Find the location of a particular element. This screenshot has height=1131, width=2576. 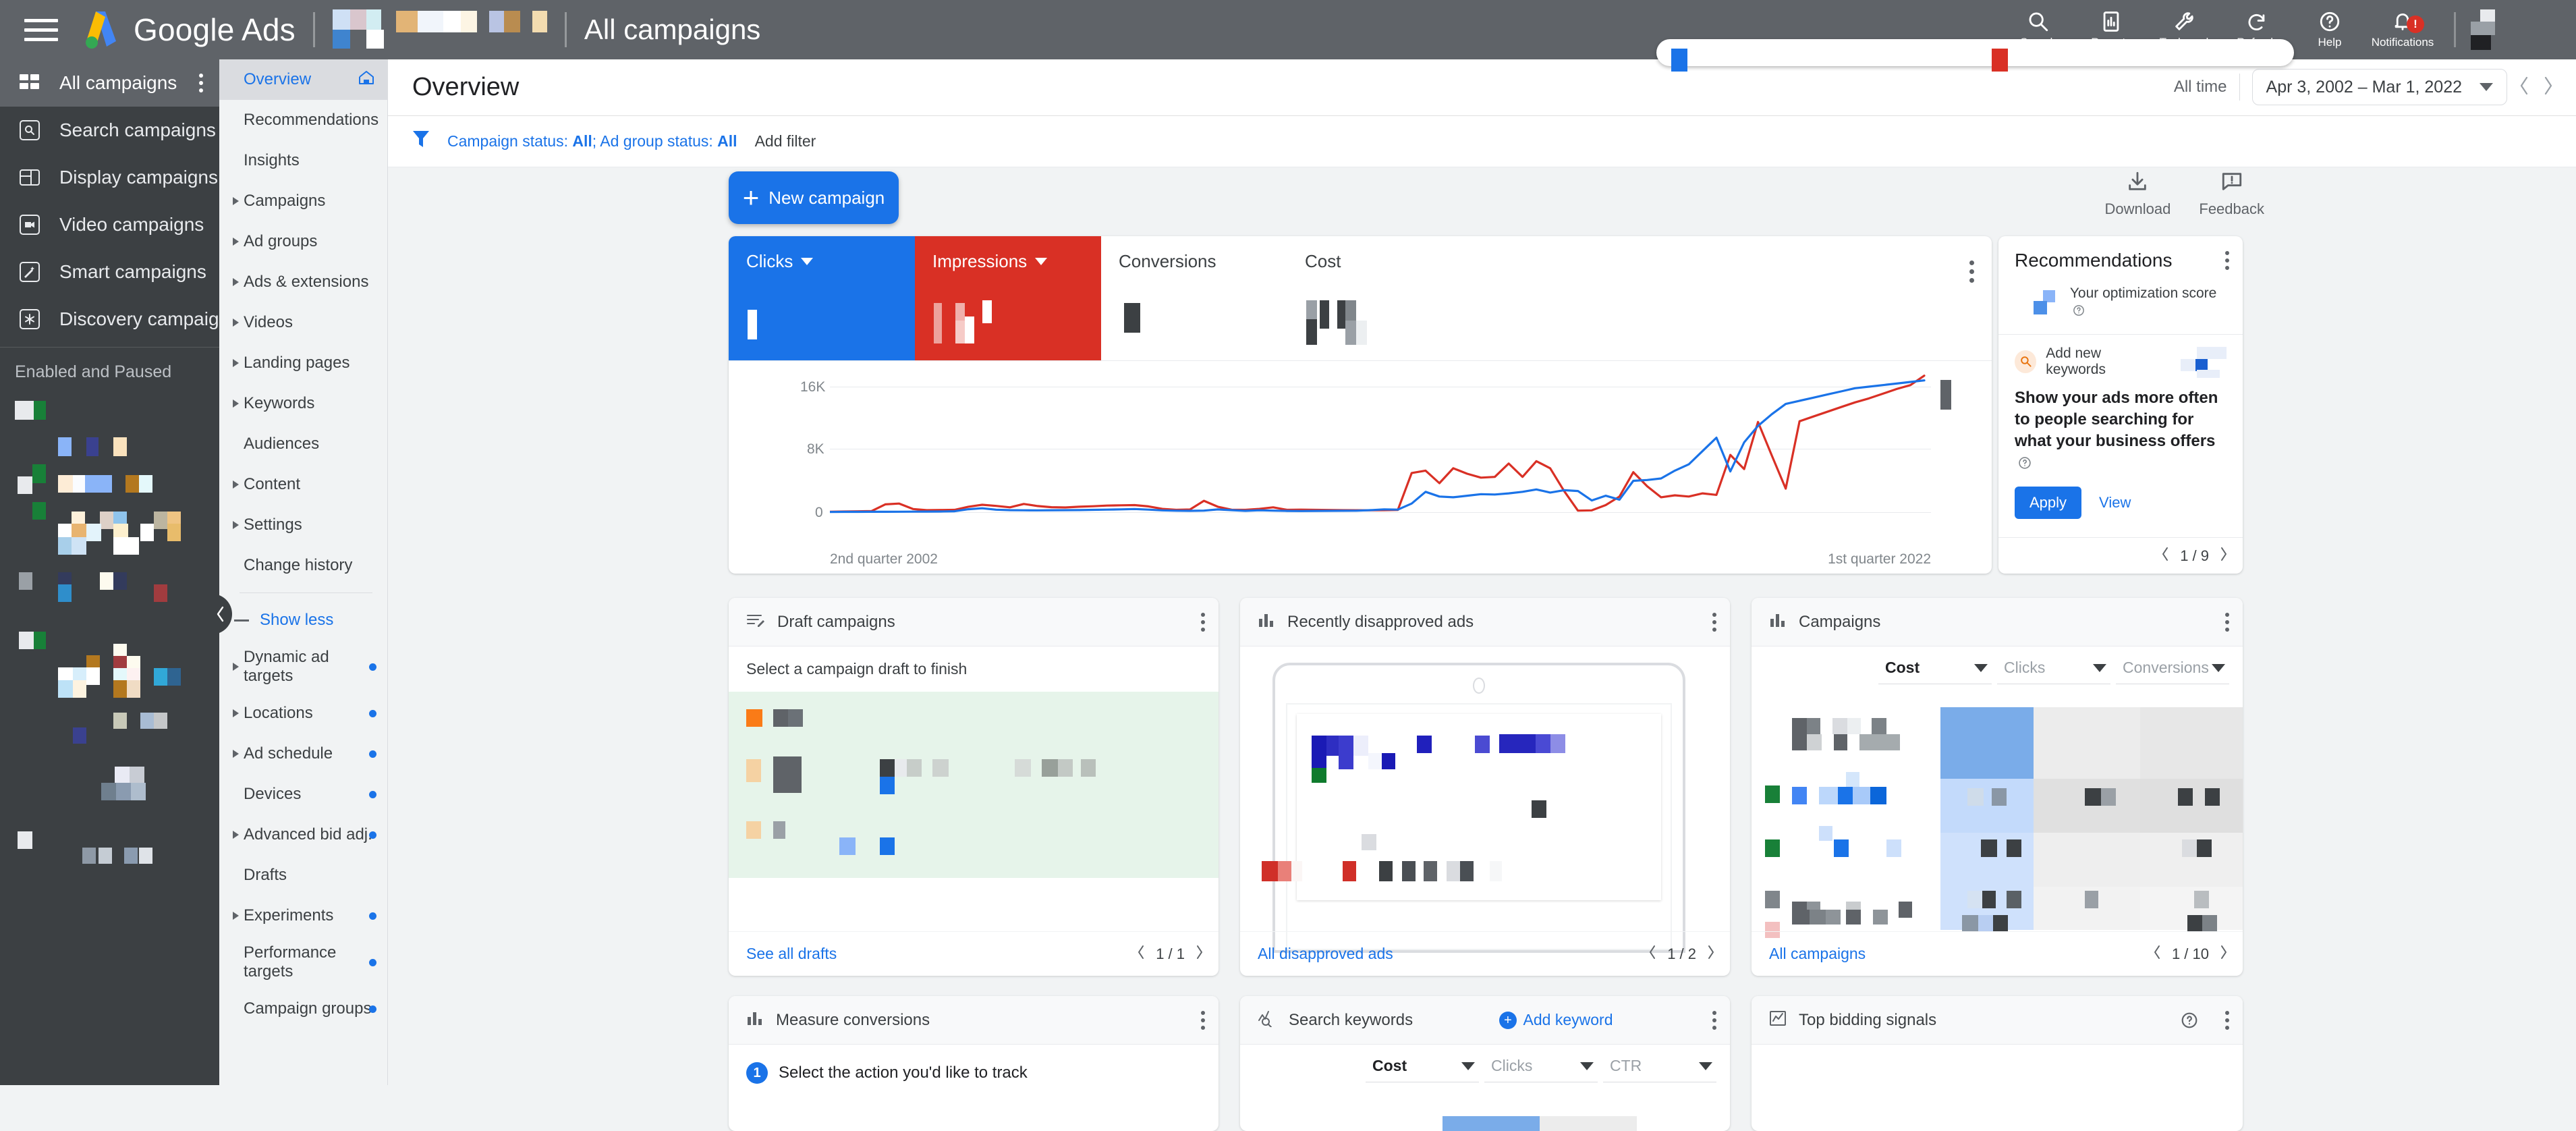

metric-selector-ctr: CTR is located at coordinates (1659, 1069).